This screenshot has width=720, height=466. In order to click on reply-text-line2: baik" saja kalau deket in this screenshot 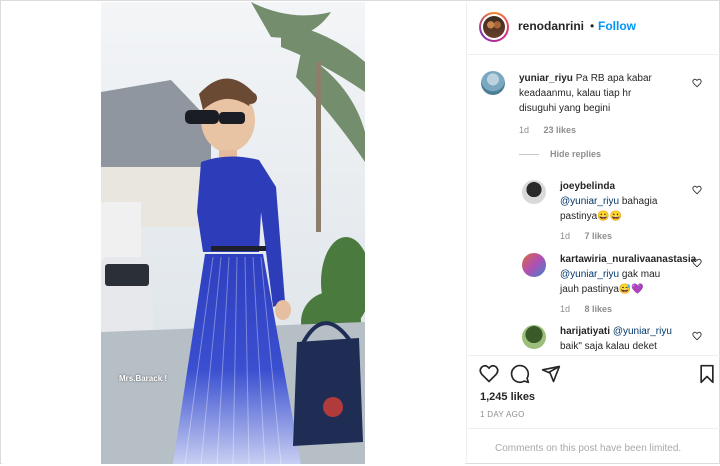, I will do `click(608, 346)`.